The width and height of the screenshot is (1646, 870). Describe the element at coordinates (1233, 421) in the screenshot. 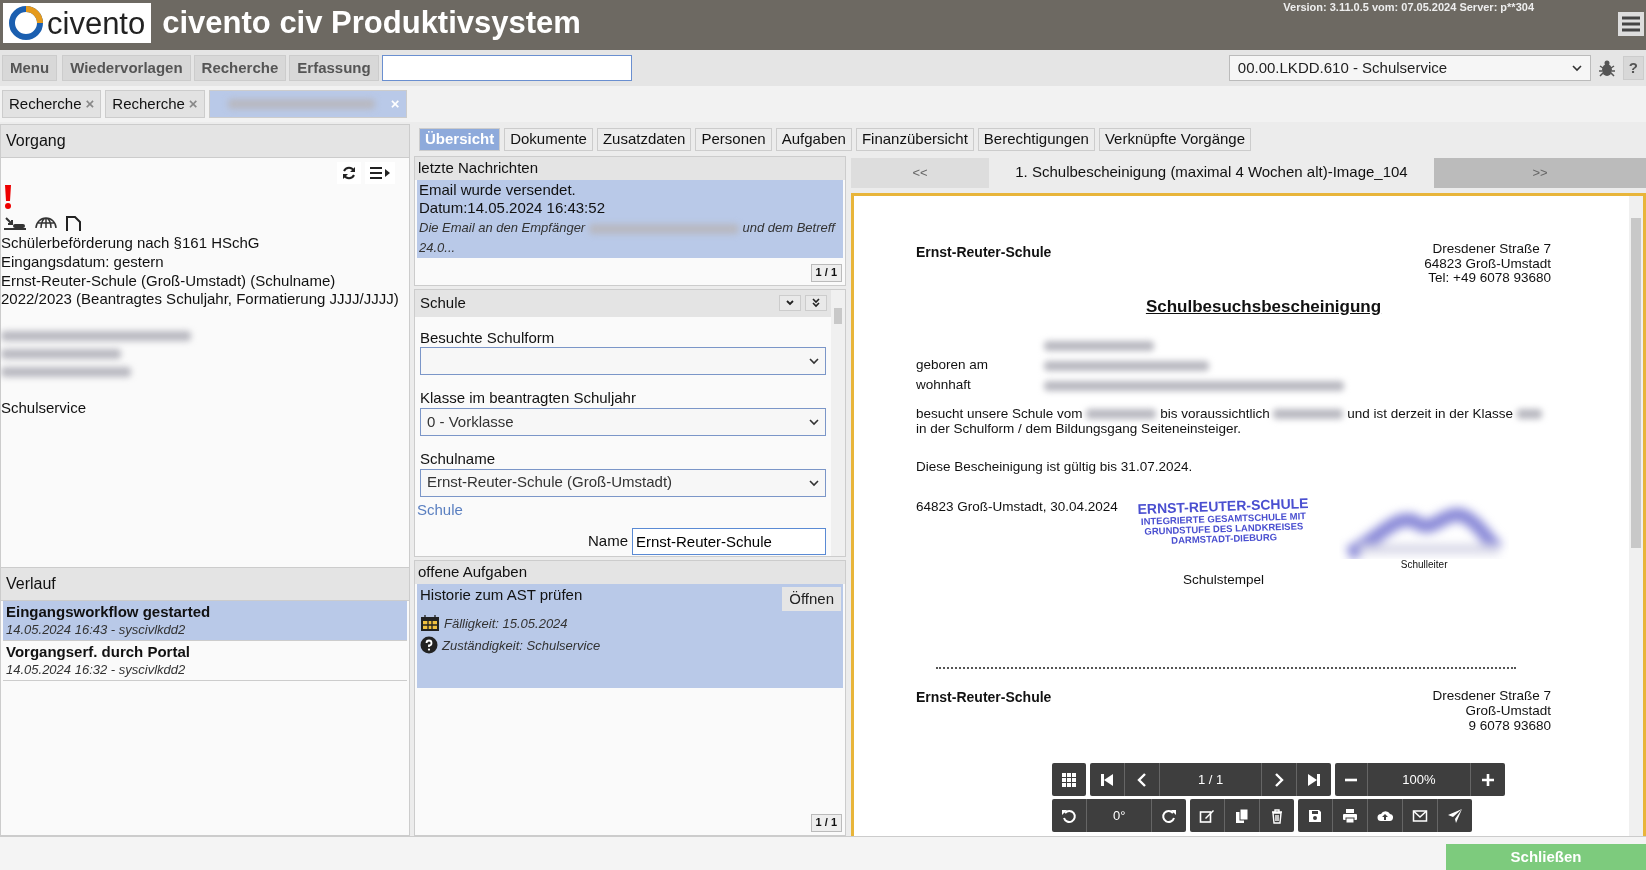

I see `body-paragraph: besucht unsere Schule vom bis voraussichtlich und ist derzeit in der Klasse in der Schulform / dem Bildungsgang Seiteneinsteiger.` at that location.